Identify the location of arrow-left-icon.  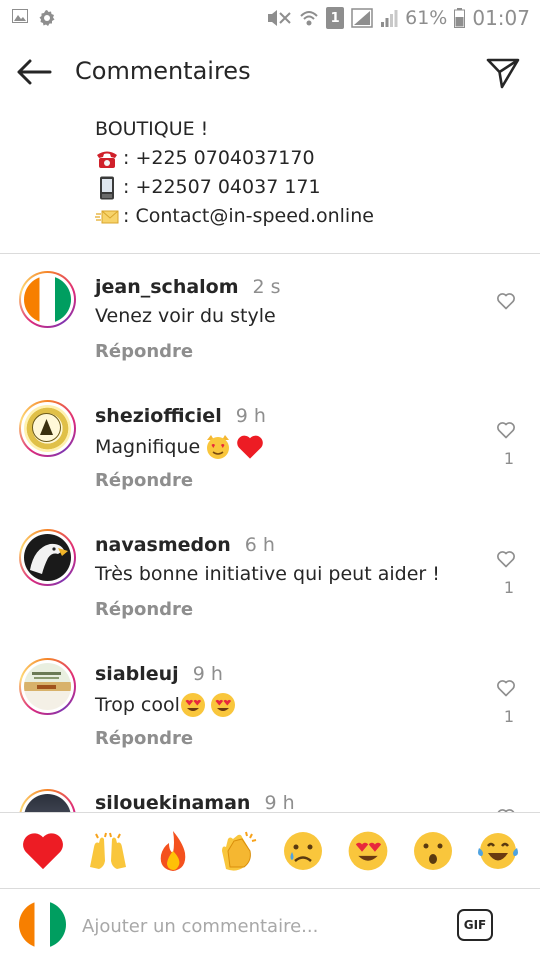
(34, 72).